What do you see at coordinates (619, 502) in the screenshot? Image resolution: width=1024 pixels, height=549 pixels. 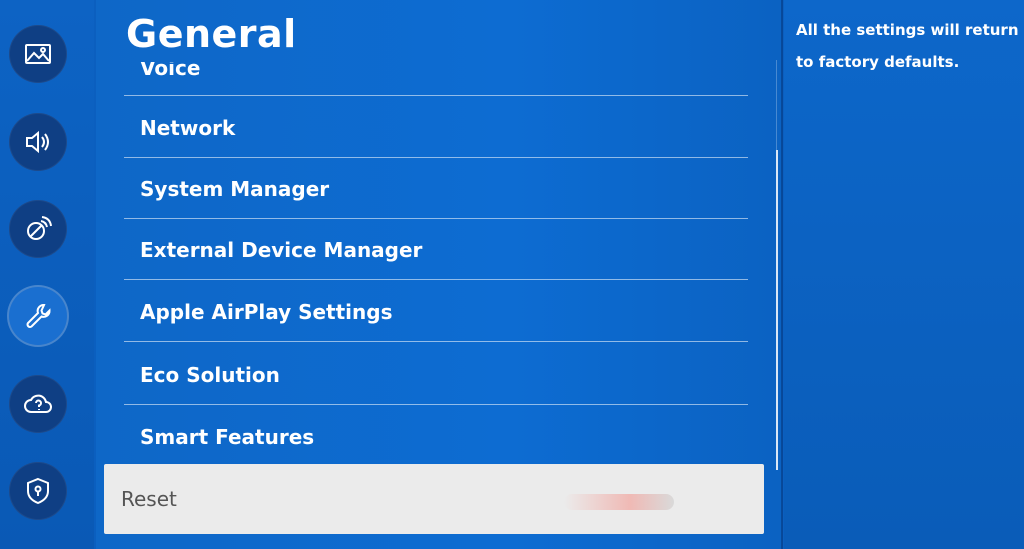 I see `focus-highlight` at bounding box center [619, 502].